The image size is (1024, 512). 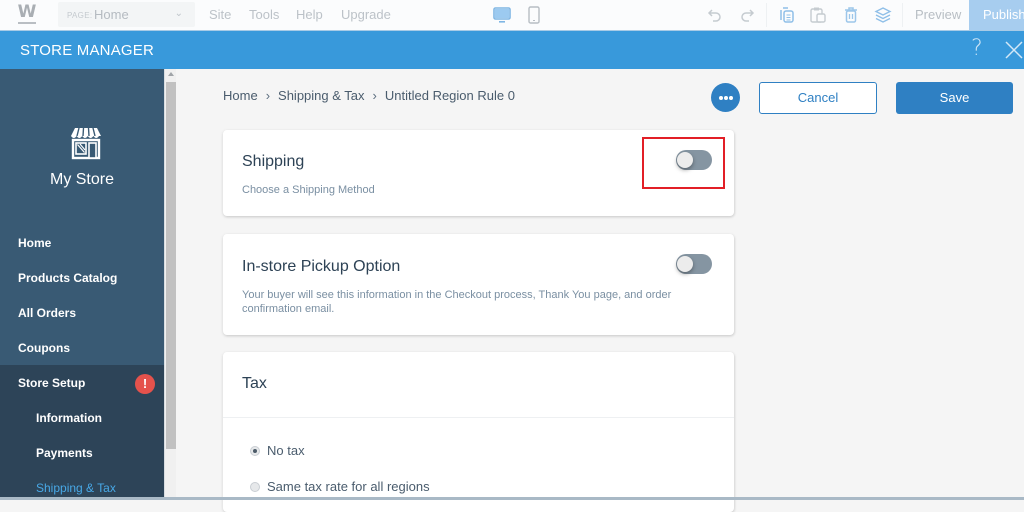 I want to click on menu-upgrade: Upgrade, so click(x=366, y=14).